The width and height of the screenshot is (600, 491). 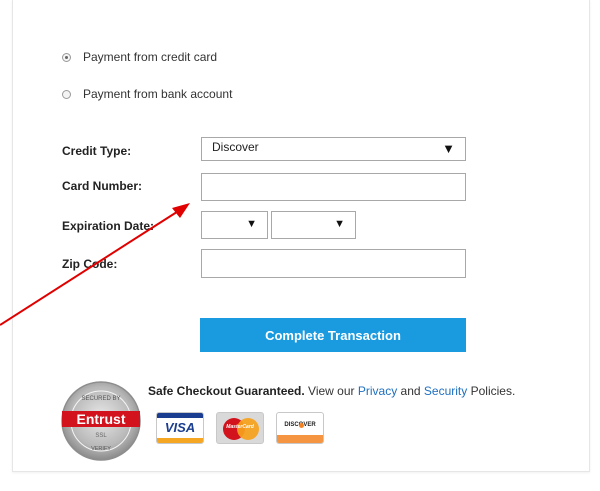 What do you see at coordinates (101, 449) in the screenshot?
I see `seal-bottom-text: VERIFY` at bounding box center [101, 449].